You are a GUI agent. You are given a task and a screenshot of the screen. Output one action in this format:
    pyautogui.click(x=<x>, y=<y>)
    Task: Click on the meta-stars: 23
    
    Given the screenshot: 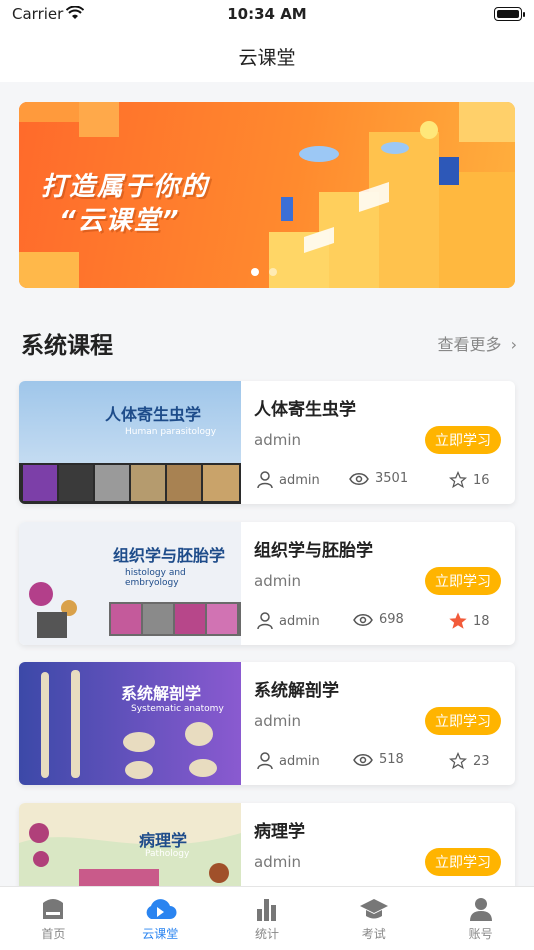 What is the action you would take?
    pyautogui.click(x=469, y=761)
    